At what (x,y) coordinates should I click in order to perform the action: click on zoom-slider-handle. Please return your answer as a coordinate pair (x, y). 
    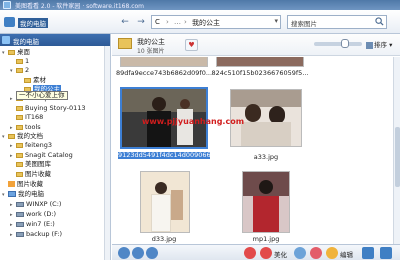
    Looking at the image, I should click on (345, 43).